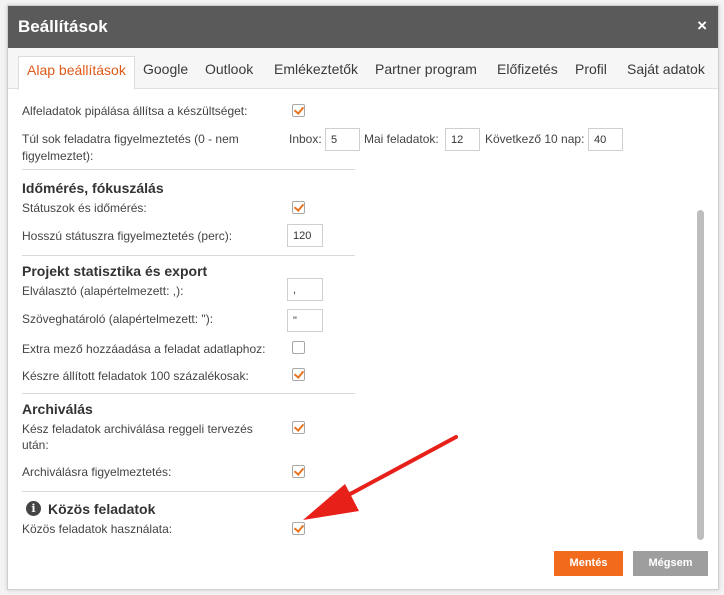 The height and width of the screenshot is (595, 724). What do you see at coordinates (58, 156) in the screenshot?
I see `too-many-tasks-label-line2: figyelmeztet):` at bounding box center [58, 156].